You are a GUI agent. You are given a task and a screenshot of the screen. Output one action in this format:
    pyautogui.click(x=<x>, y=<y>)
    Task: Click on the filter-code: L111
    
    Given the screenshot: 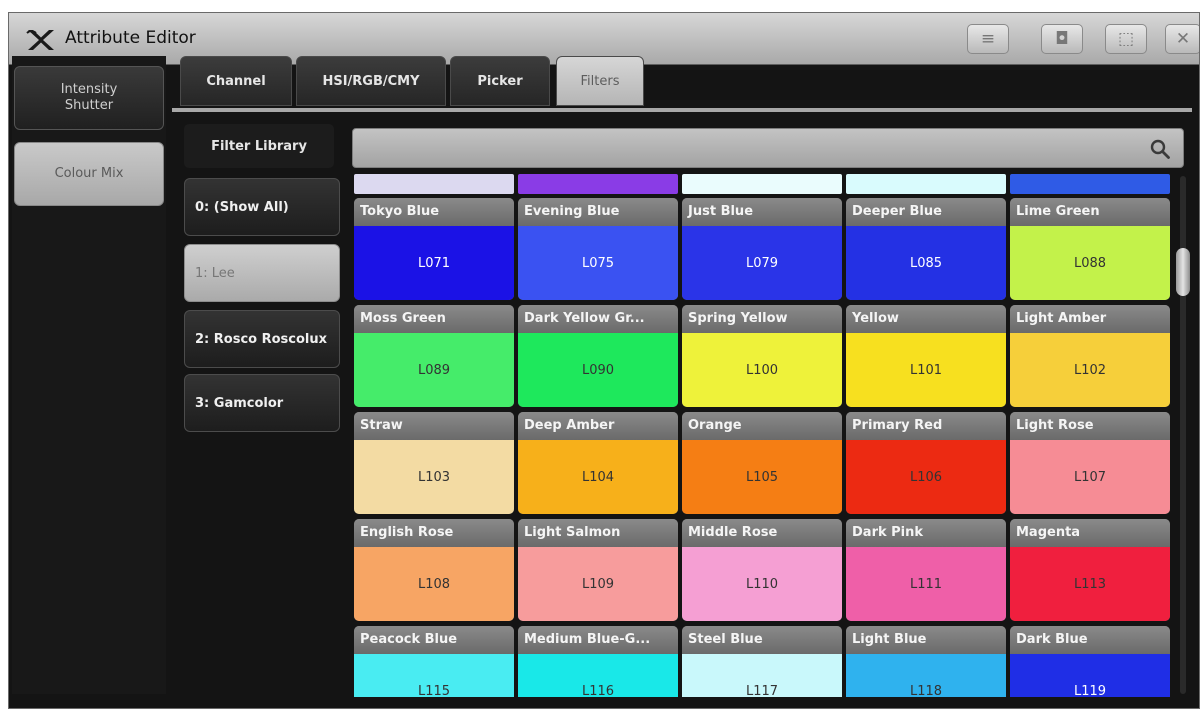 What is the action you would take?
    pyautogui.click(x=926, y=584)
    